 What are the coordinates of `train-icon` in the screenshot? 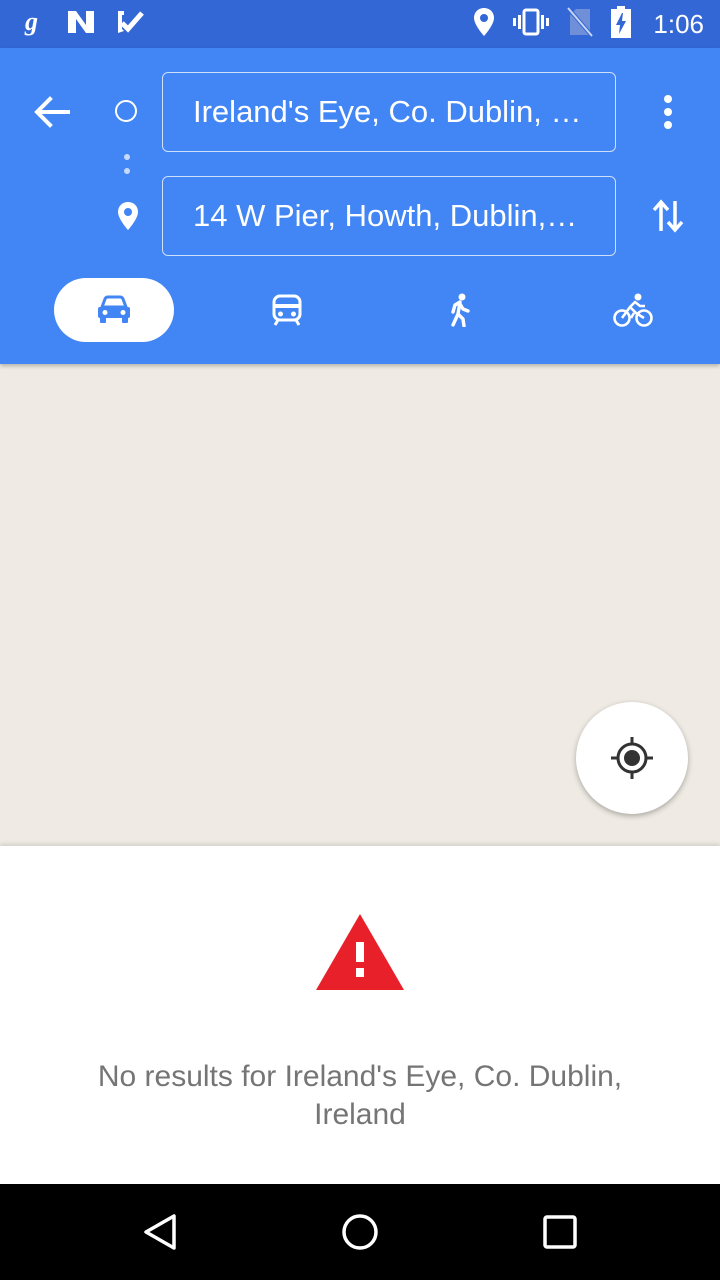 It's located at (287, 310).